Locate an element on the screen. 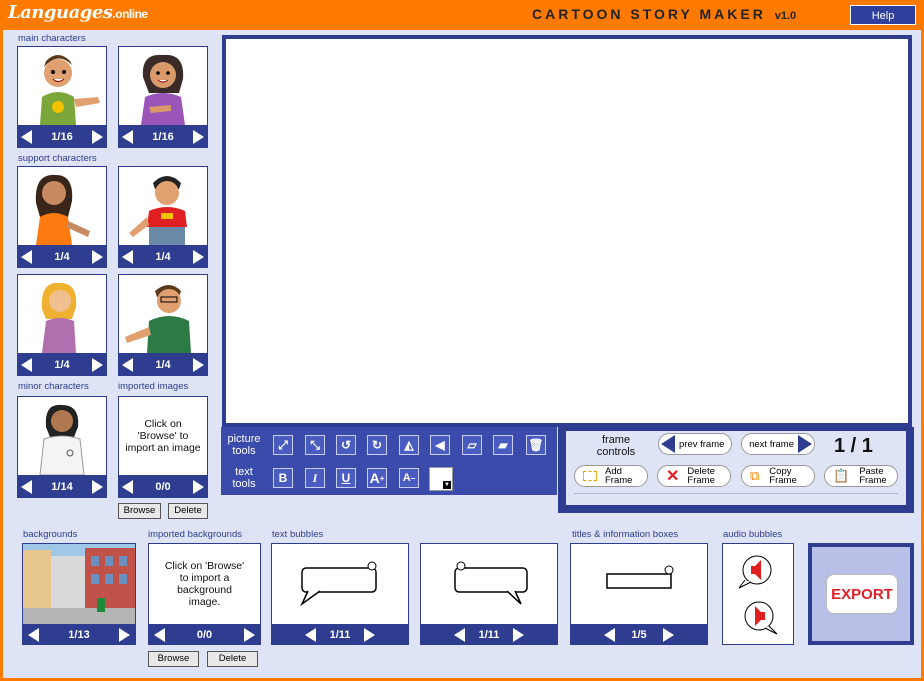 Image resolution: width=924 pixels, height=681 pixels. delete-image-button: Delete is located at coordinates (188, 511).